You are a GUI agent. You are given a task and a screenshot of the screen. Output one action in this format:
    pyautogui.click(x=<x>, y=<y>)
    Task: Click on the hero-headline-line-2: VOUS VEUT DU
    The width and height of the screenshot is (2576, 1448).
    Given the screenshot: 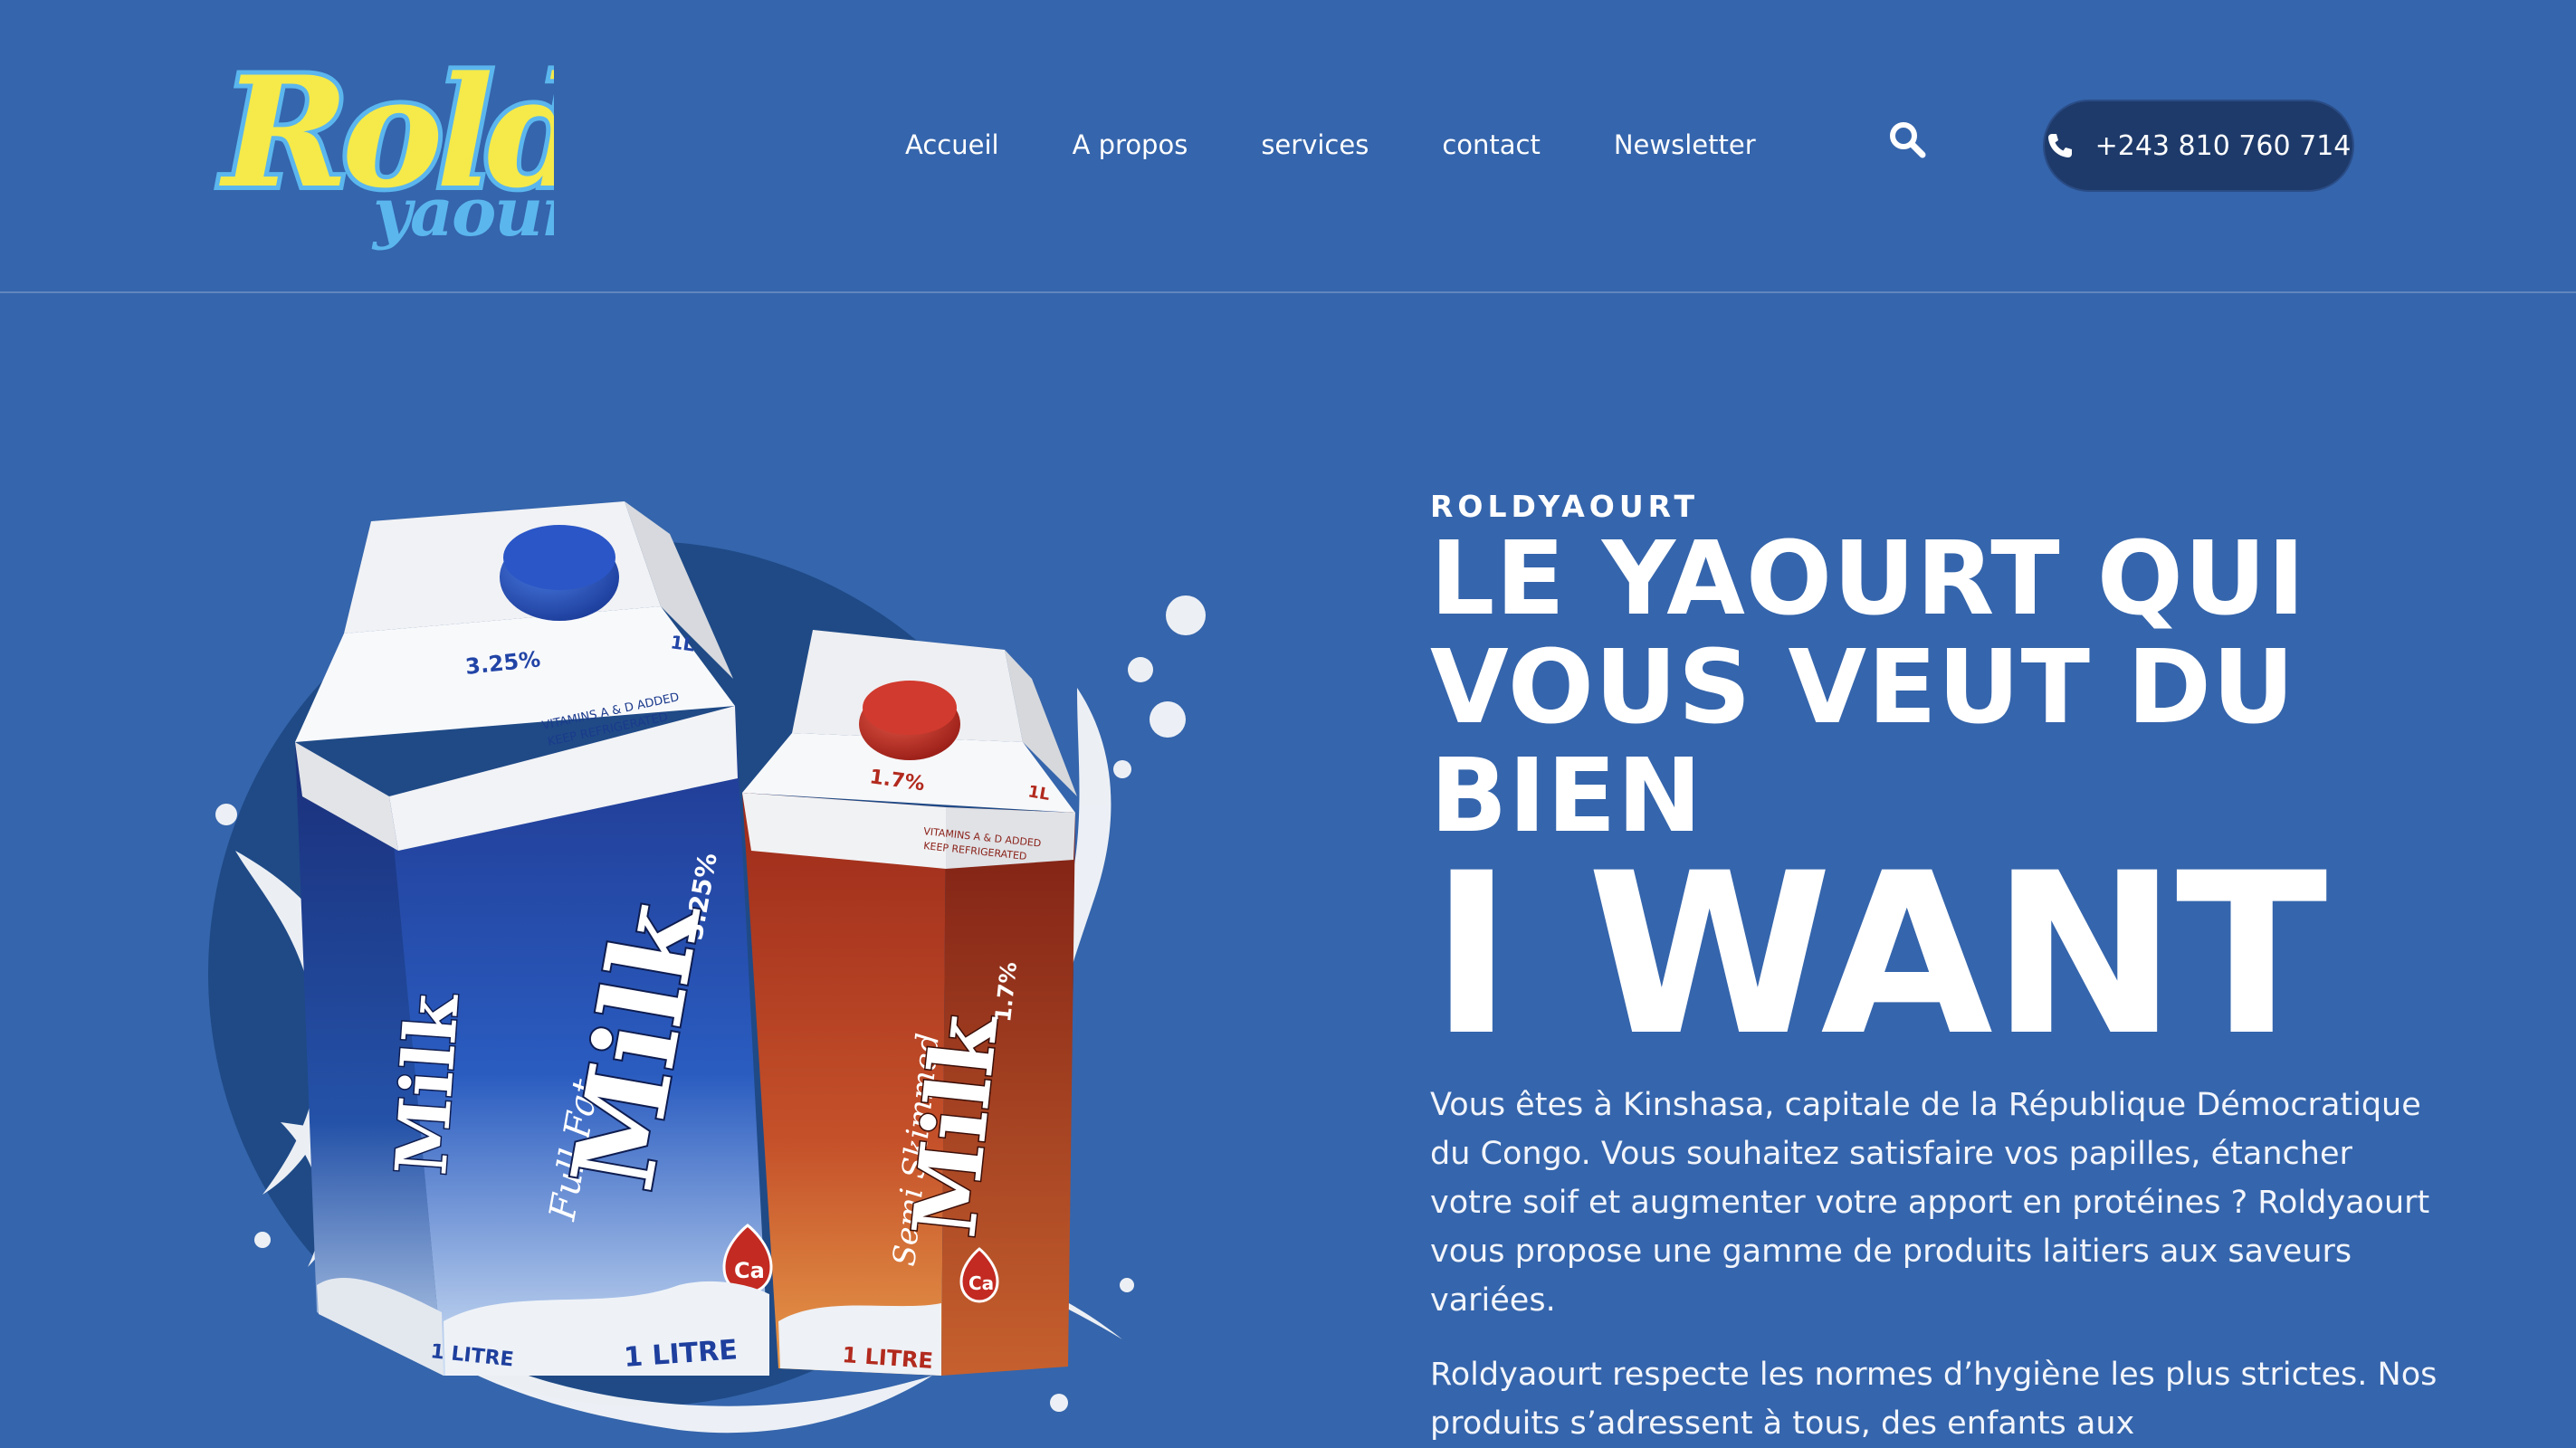 What is the action you would take?
    pyautogui.click(x=1863, y=688)
    